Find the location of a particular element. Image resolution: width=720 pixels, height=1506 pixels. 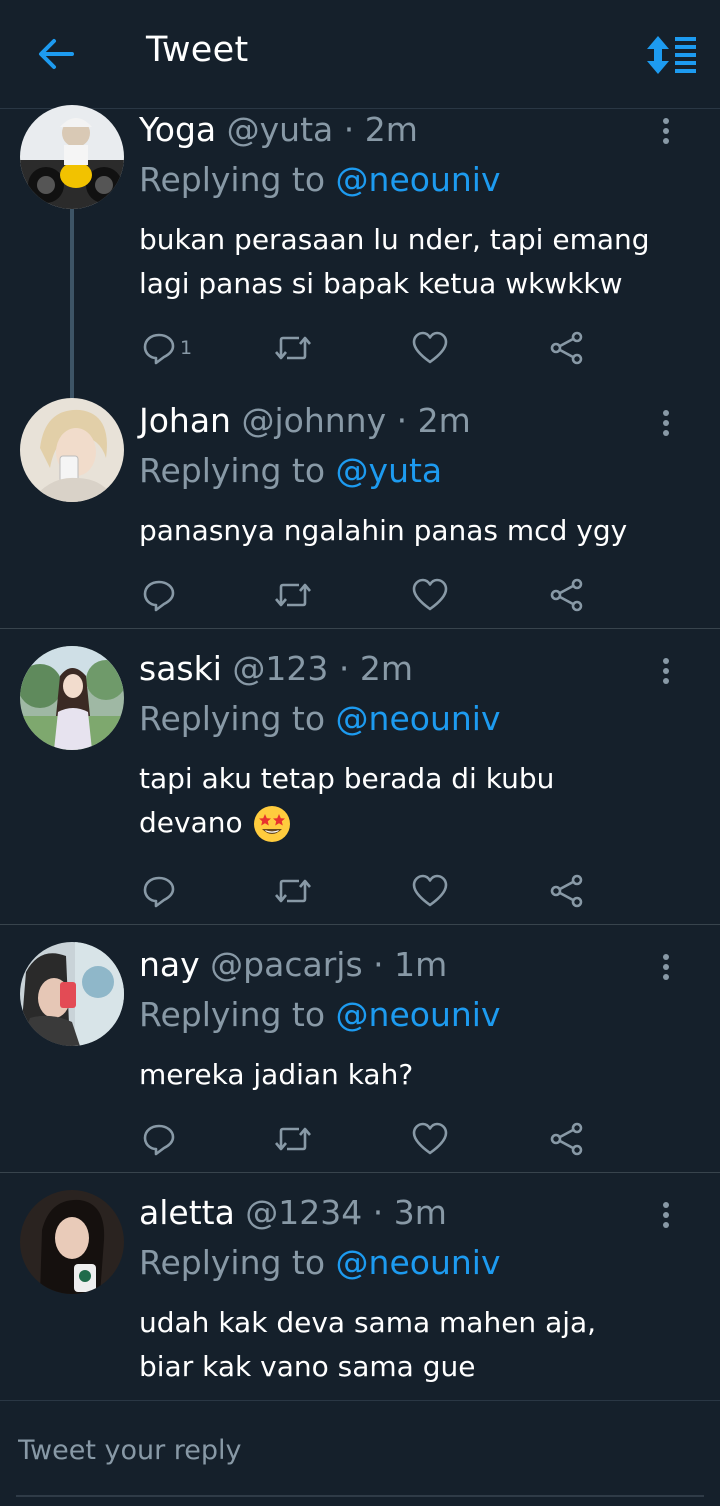

user-handle: @1234 is located at coordinates (303, 1212).